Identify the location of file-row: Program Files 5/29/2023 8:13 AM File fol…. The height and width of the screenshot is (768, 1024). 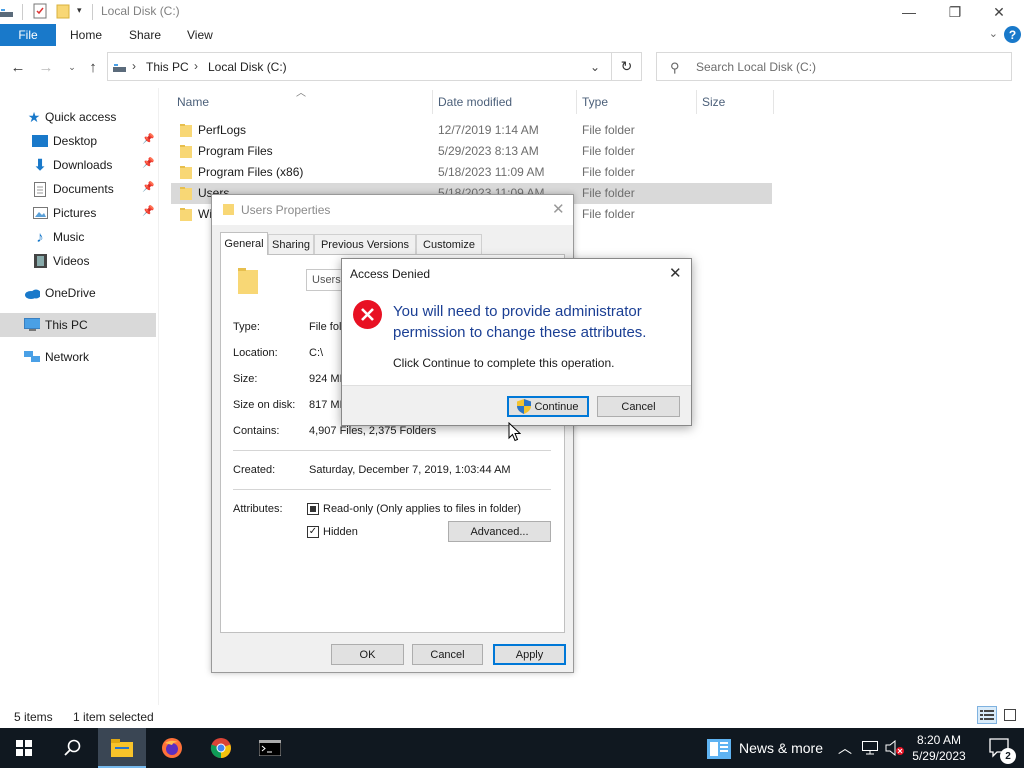
(471, 151).